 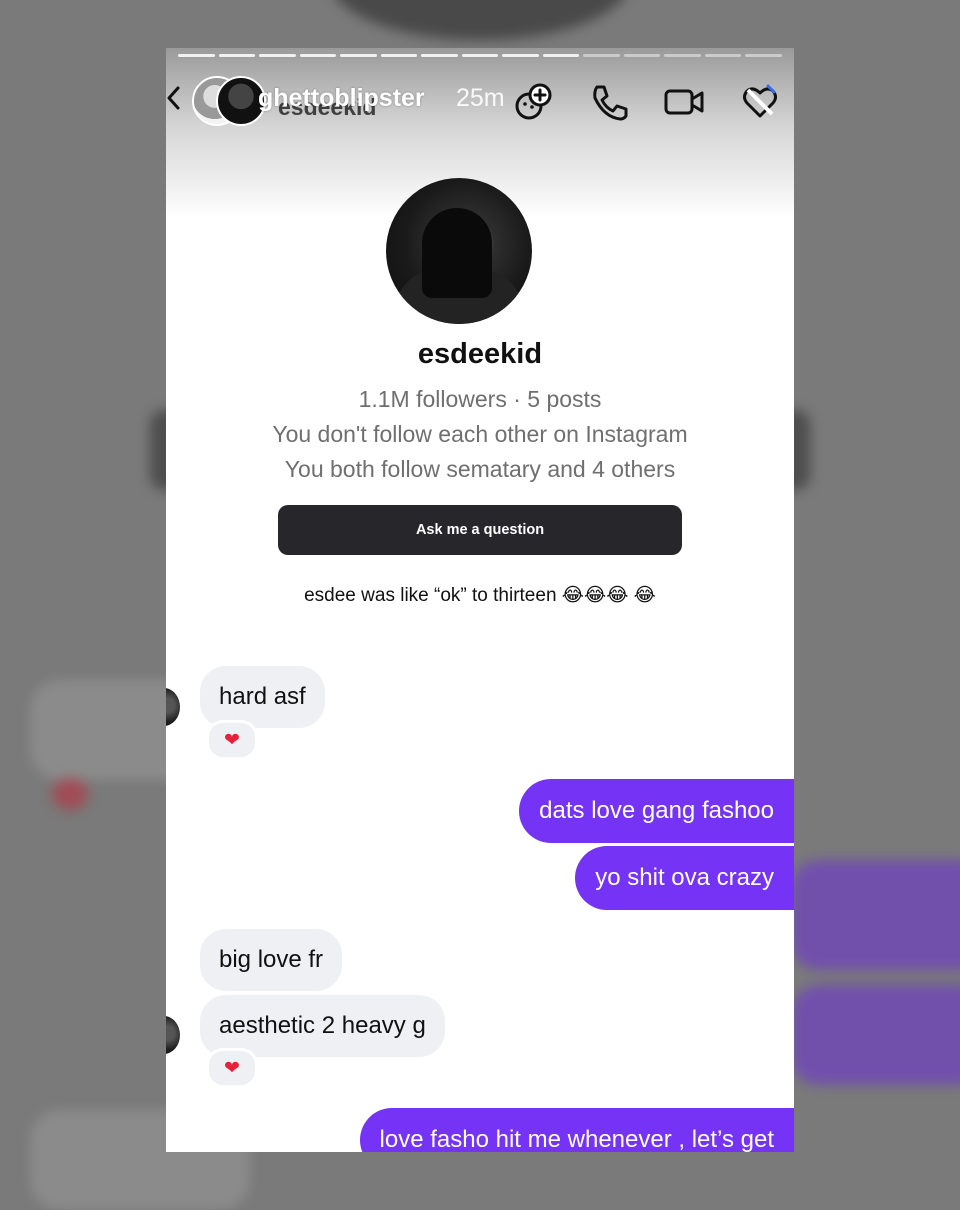 I want to click on avatar-figure, so click(x=457, y=253).